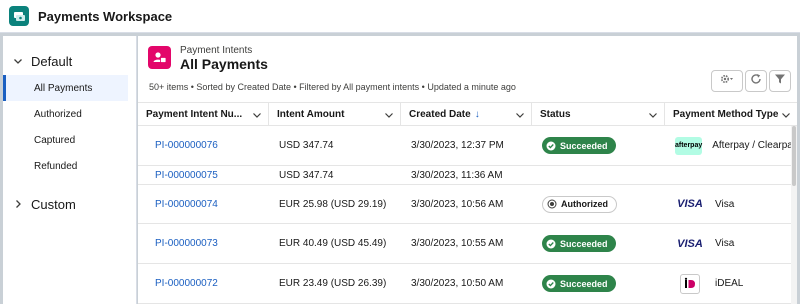 This screenshot has height=304, width=800. Describe the element at coordinates (440, 114) in the screenshot. I see `column-label: Created Date` at that location.